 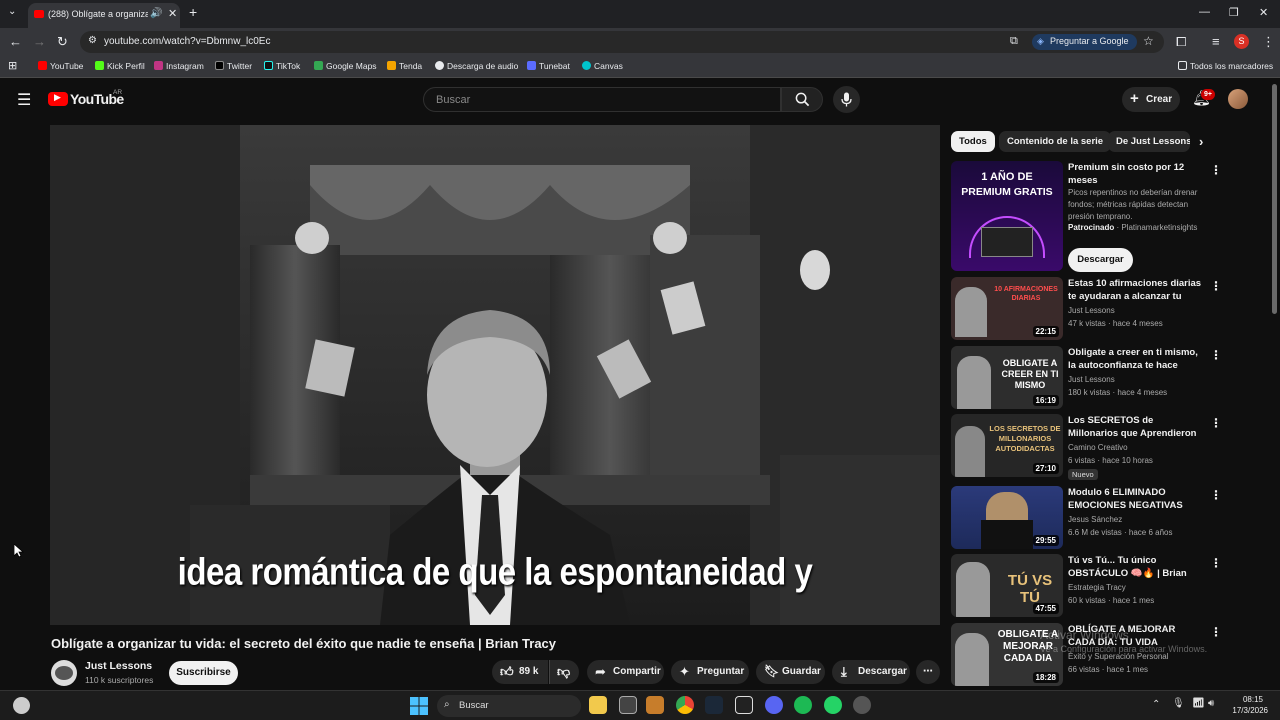 What do you see at coordinates (598, 705) in the screenshot?
I see `file-explorer-icon` at bounding box center [598, 705].